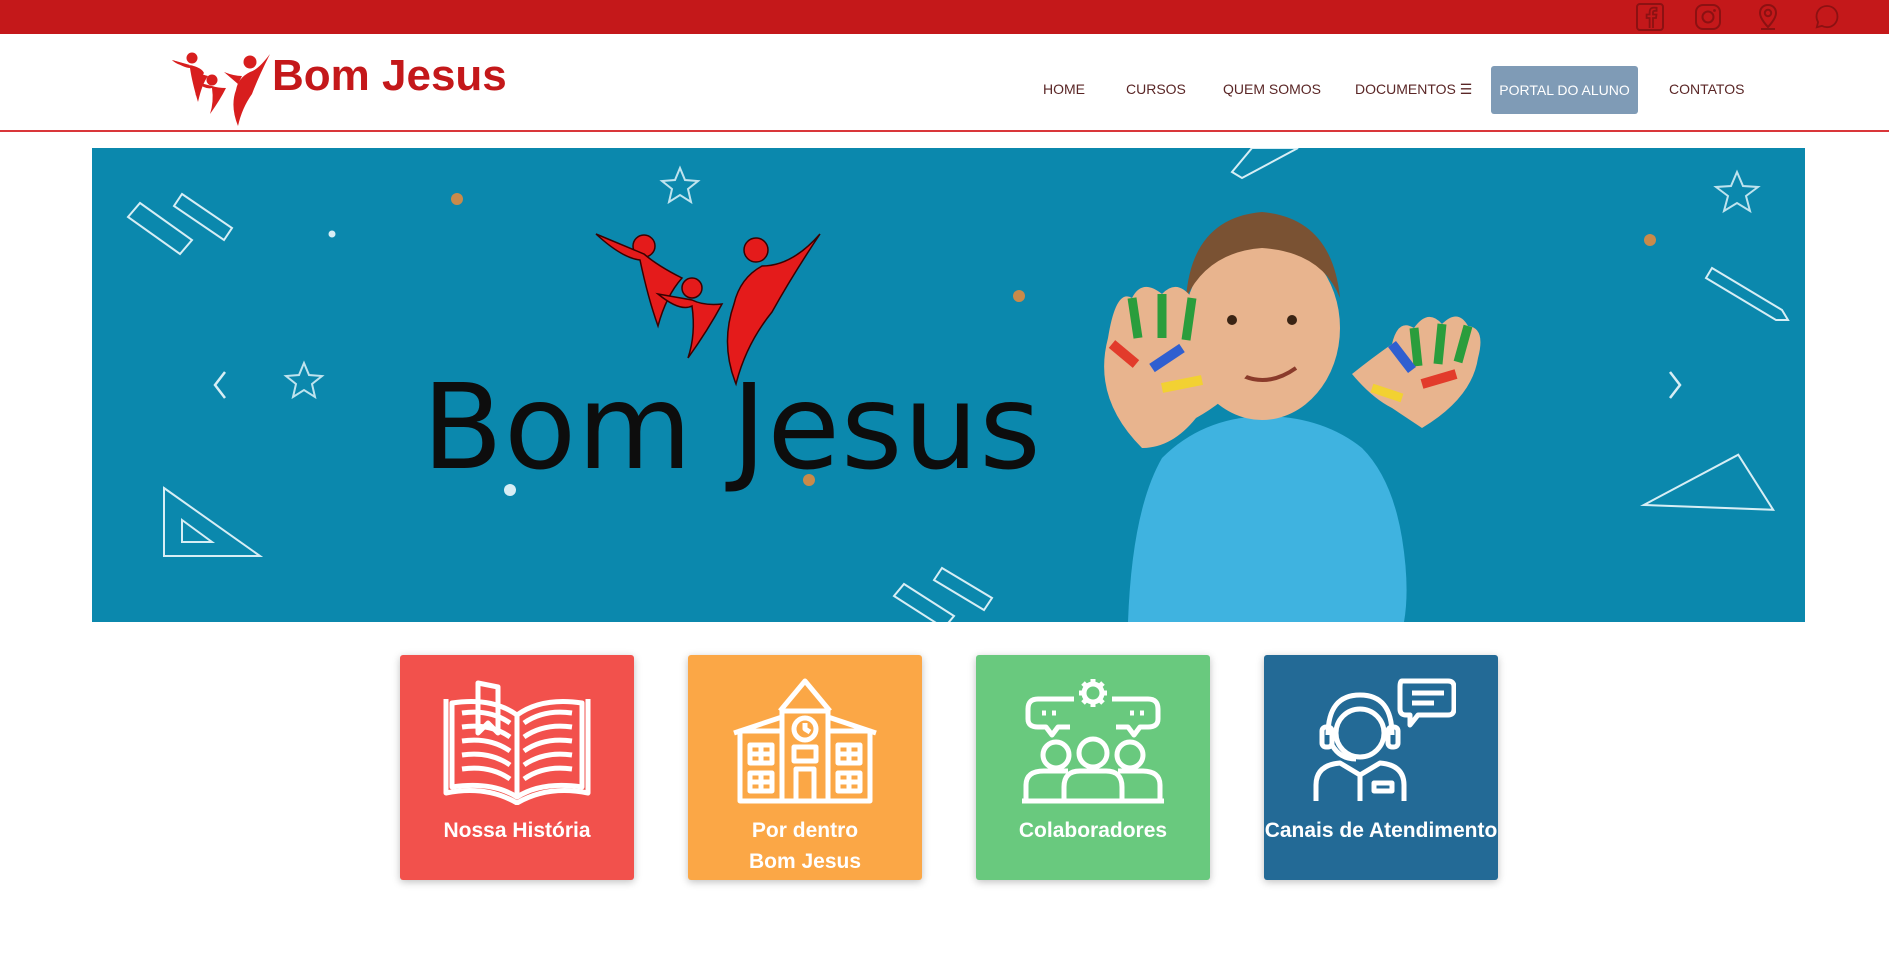  What do you see at coordinates (517, 742) in the screenshot?
I see `open-book-icon` at bounding box center [517, 742].